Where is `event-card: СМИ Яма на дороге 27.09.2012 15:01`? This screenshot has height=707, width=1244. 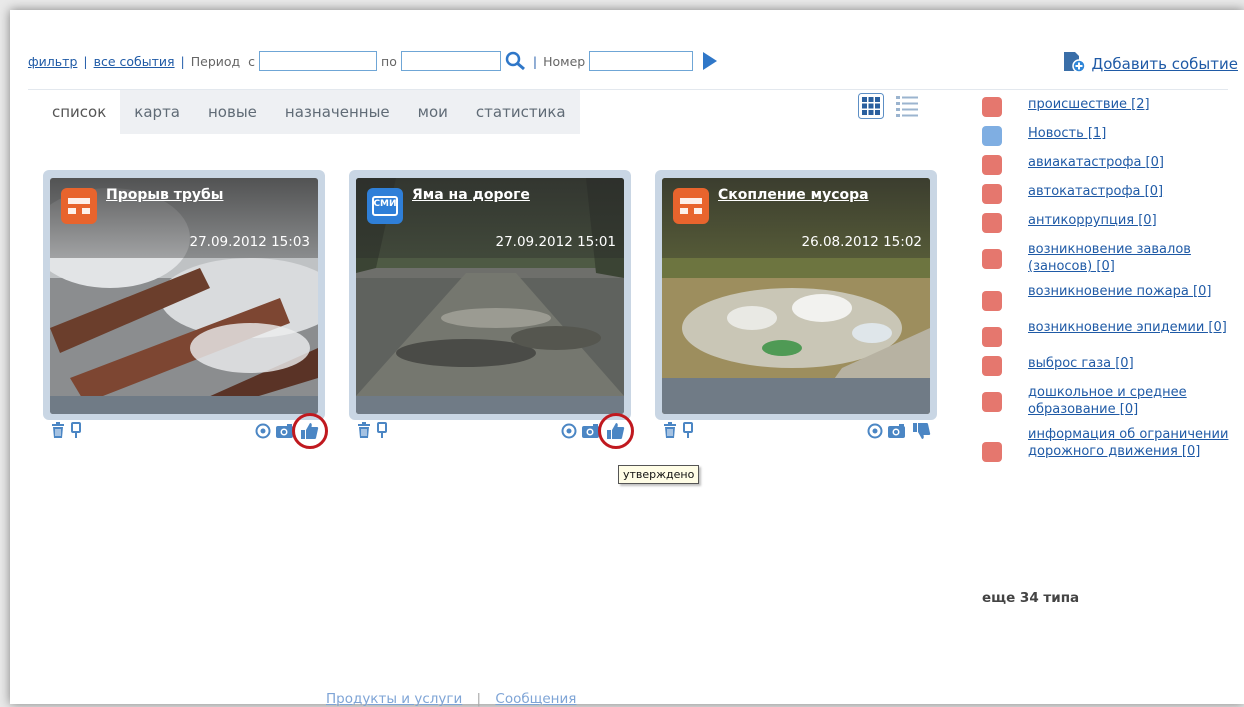
event-card: СМИ Яма на дороге 27.09.2012 15:01 is located at coordinates (491, 309).